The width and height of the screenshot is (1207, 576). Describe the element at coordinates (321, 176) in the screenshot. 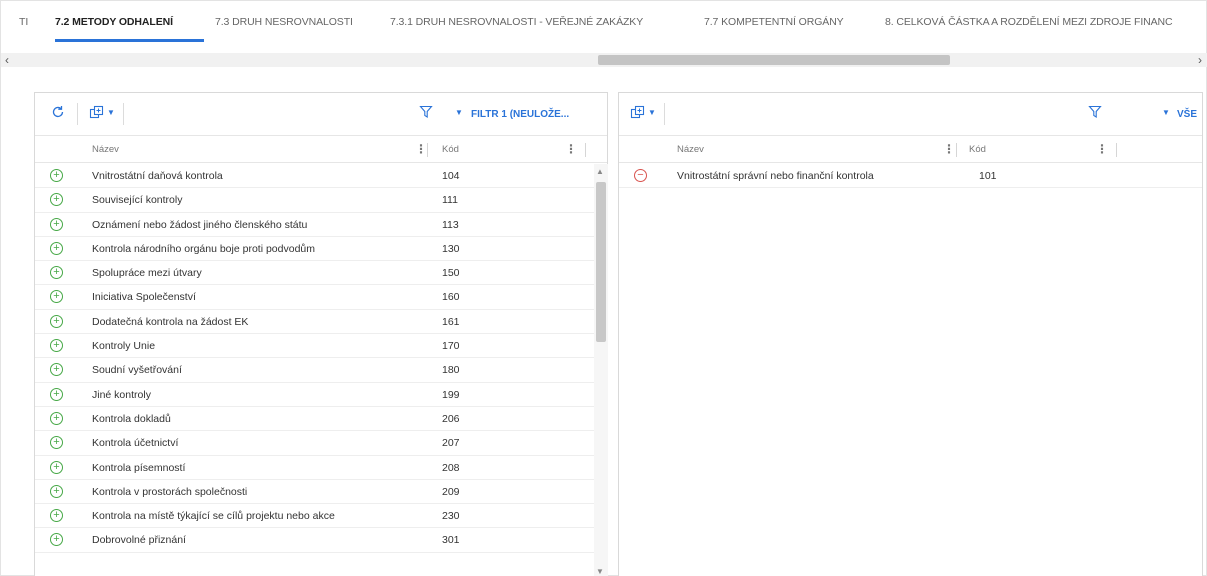

I see `table-row: + Vnitrostátní daňová kontrola 104` at that location.